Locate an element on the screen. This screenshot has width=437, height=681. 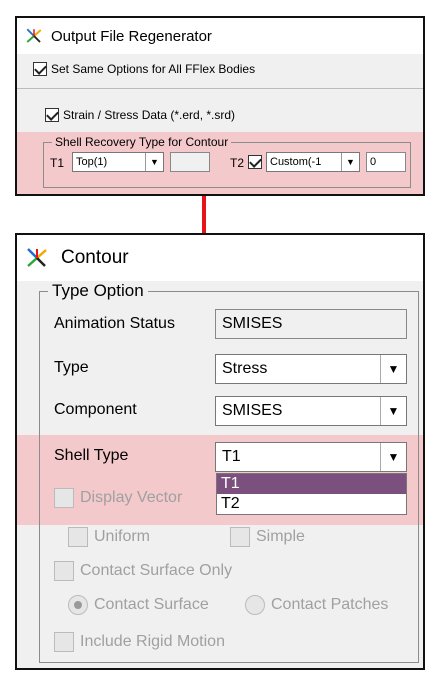
uniform-row: Uniform is located at coordinates (109, 537).